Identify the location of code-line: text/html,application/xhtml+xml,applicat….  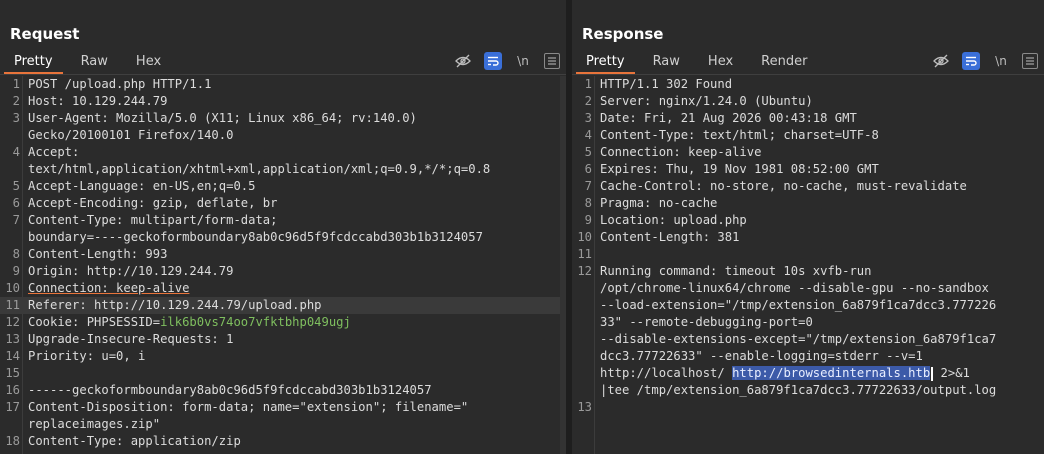
(283, 169).